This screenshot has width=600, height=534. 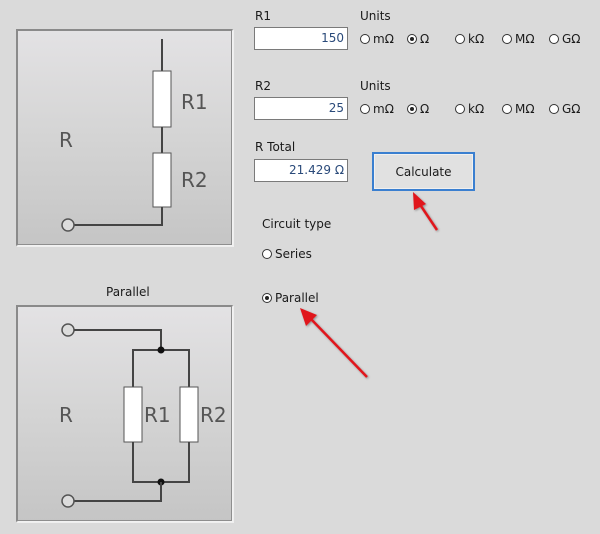 What do you see at coordinates (418, 39) in the screenshot?
I see `r1-unit-ohm: Ω` at bounding box center [418, 39].